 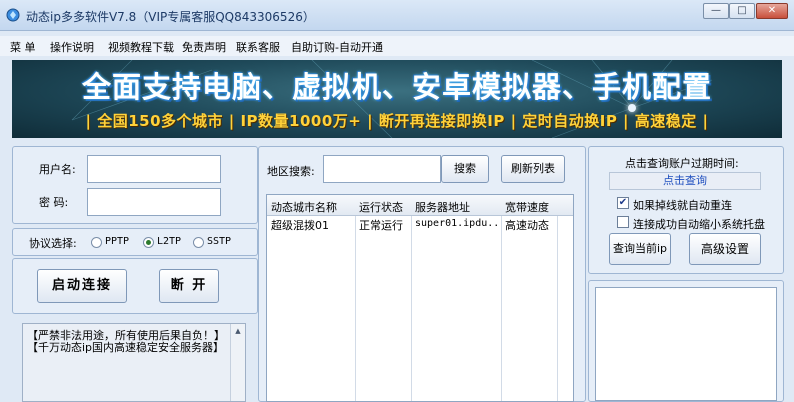 What do you see at coordinates (682, 205) in the screenshot?
I see `auto-reconnect-label: 如果掉线就自动重连` at bounding box center [682, 205].